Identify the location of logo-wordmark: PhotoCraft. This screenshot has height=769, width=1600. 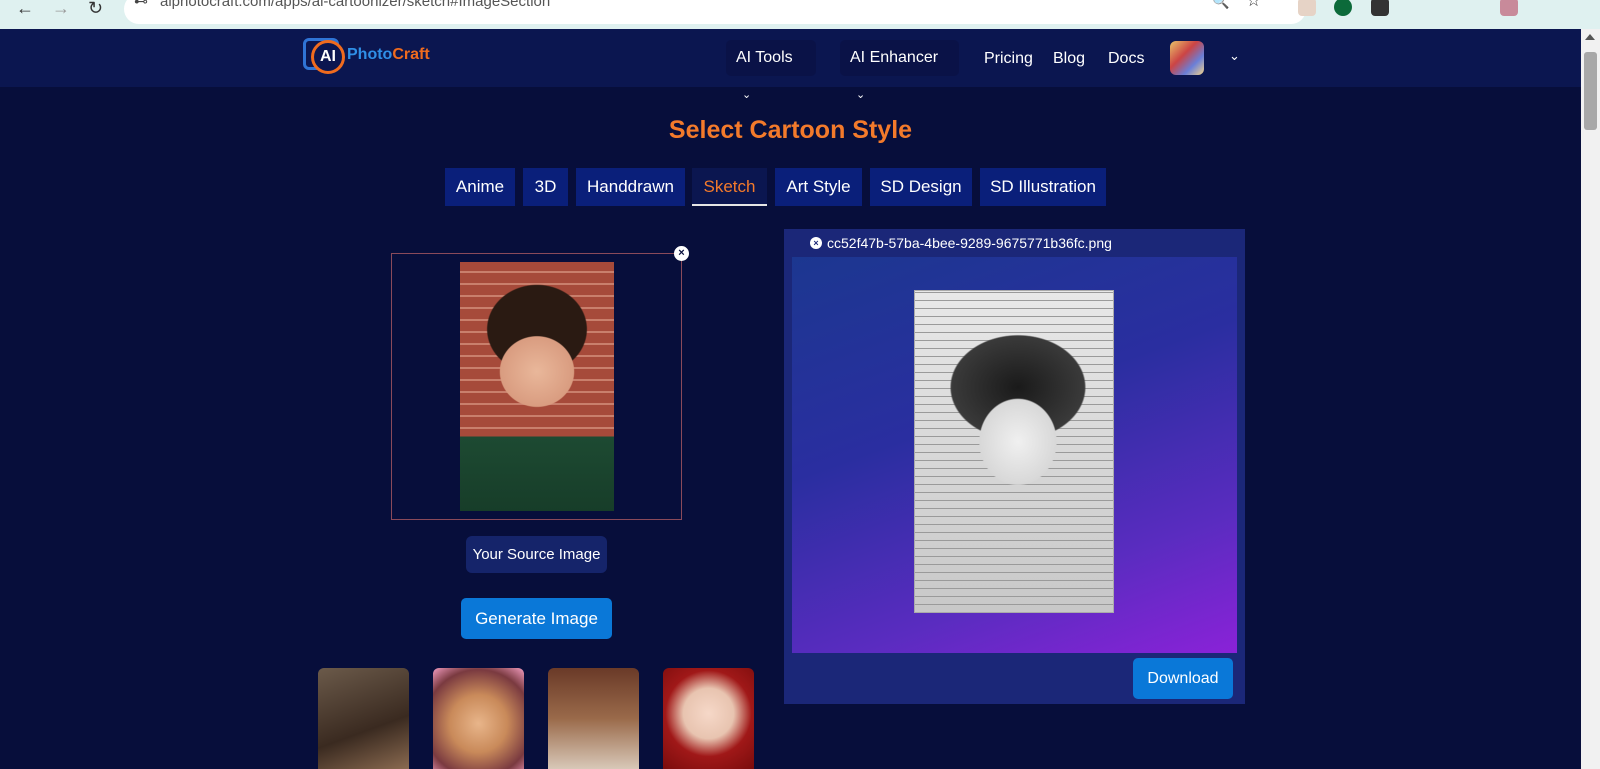
(388, 55).